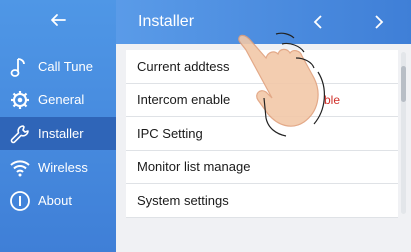 The height and width of the screenshot is (252, 411). Describe the element at coordinates (262, 201) in the screenshot. I see `list-item-system-settings: System settings` at that location.